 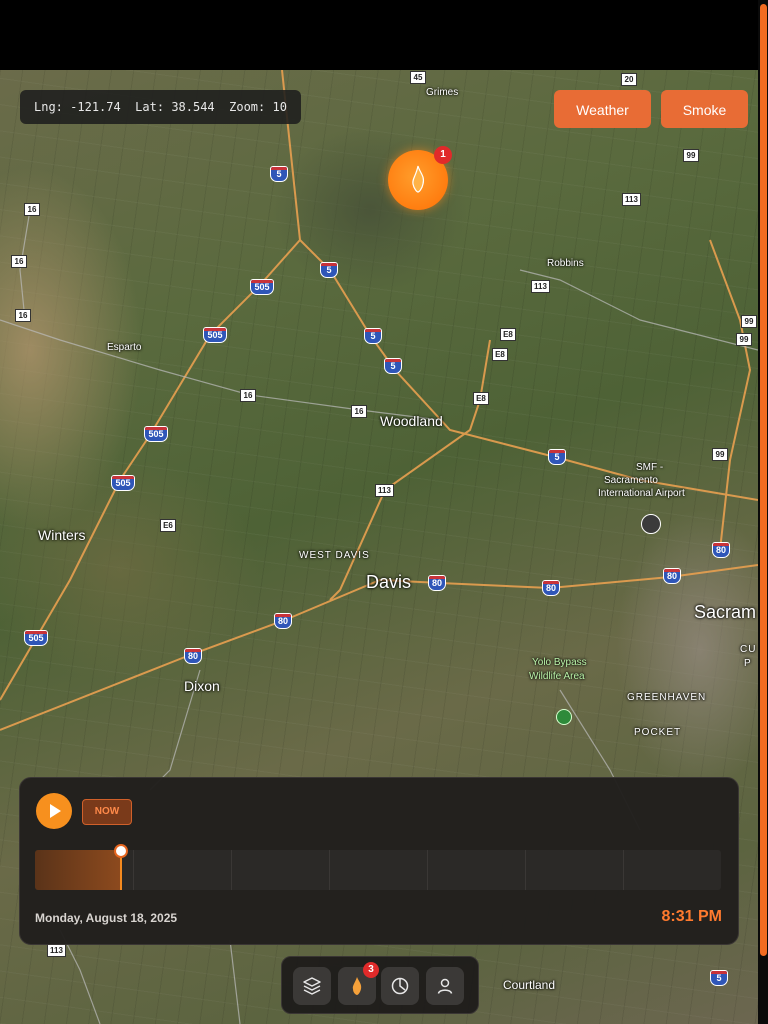 What do you see at coordinates (78, 870) in the screenshot?
I see `timeline-progress-fill` at bounding box center [78, 870].